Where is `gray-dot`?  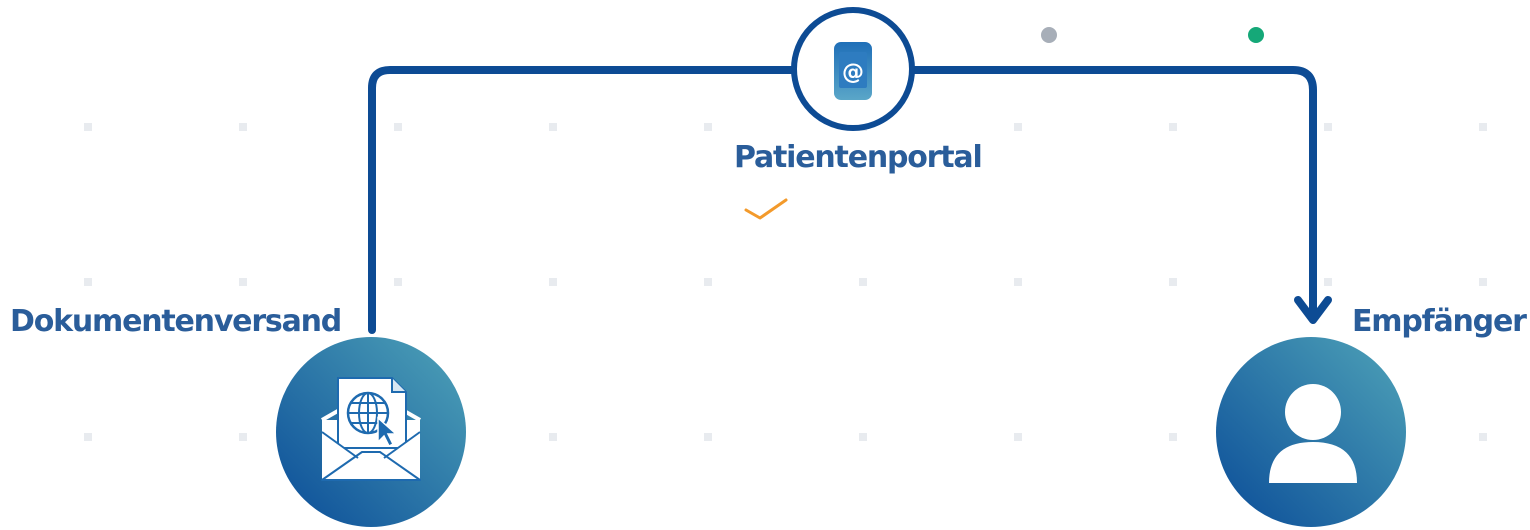 gray-dot is located at coordinates (1049, 35).